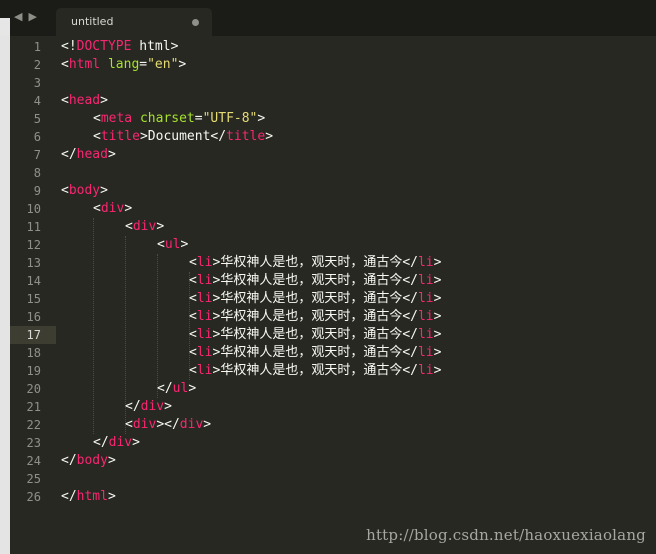  I want to click on left-frame, so click(5, 295).